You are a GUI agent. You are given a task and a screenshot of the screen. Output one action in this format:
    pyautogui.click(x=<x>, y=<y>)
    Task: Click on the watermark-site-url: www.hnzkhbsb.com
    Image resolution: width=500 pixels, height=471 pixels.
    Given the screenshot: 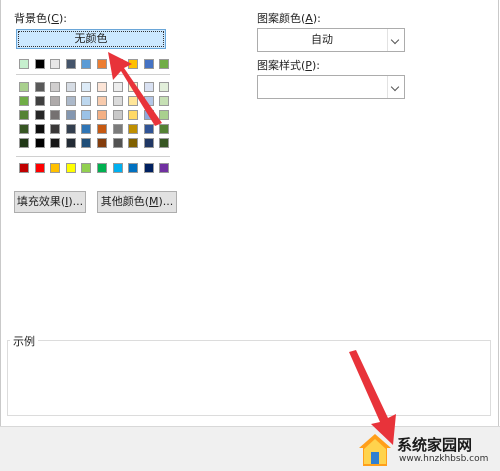 What is the action you would take?
    pyautogui.click(x=444, y=459)
    